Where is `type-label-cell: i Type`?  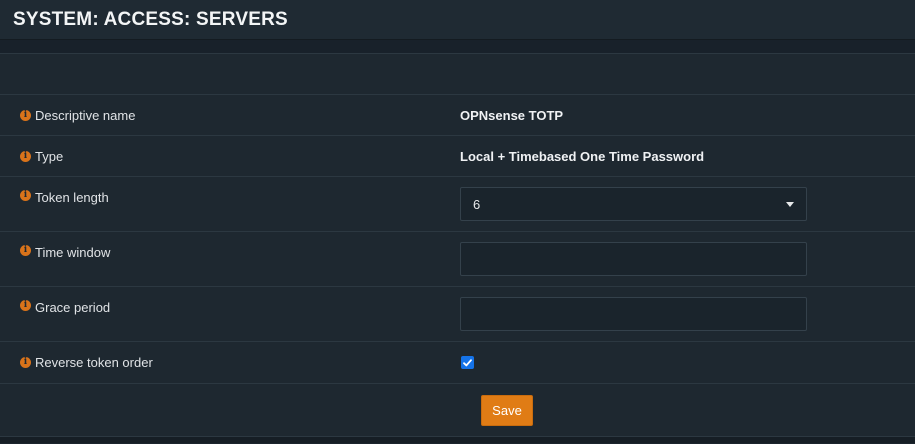
type-label-cell: i Type is located at coordinates (230, 156).